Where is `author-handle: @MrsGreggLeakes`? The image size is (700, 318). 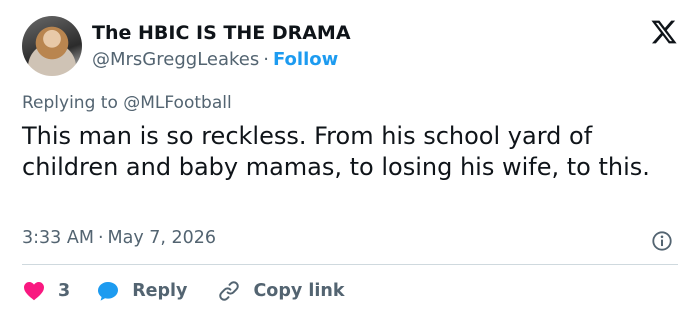 author-handle: @MrsGreggLeakes is located at coordinates (175, 59).